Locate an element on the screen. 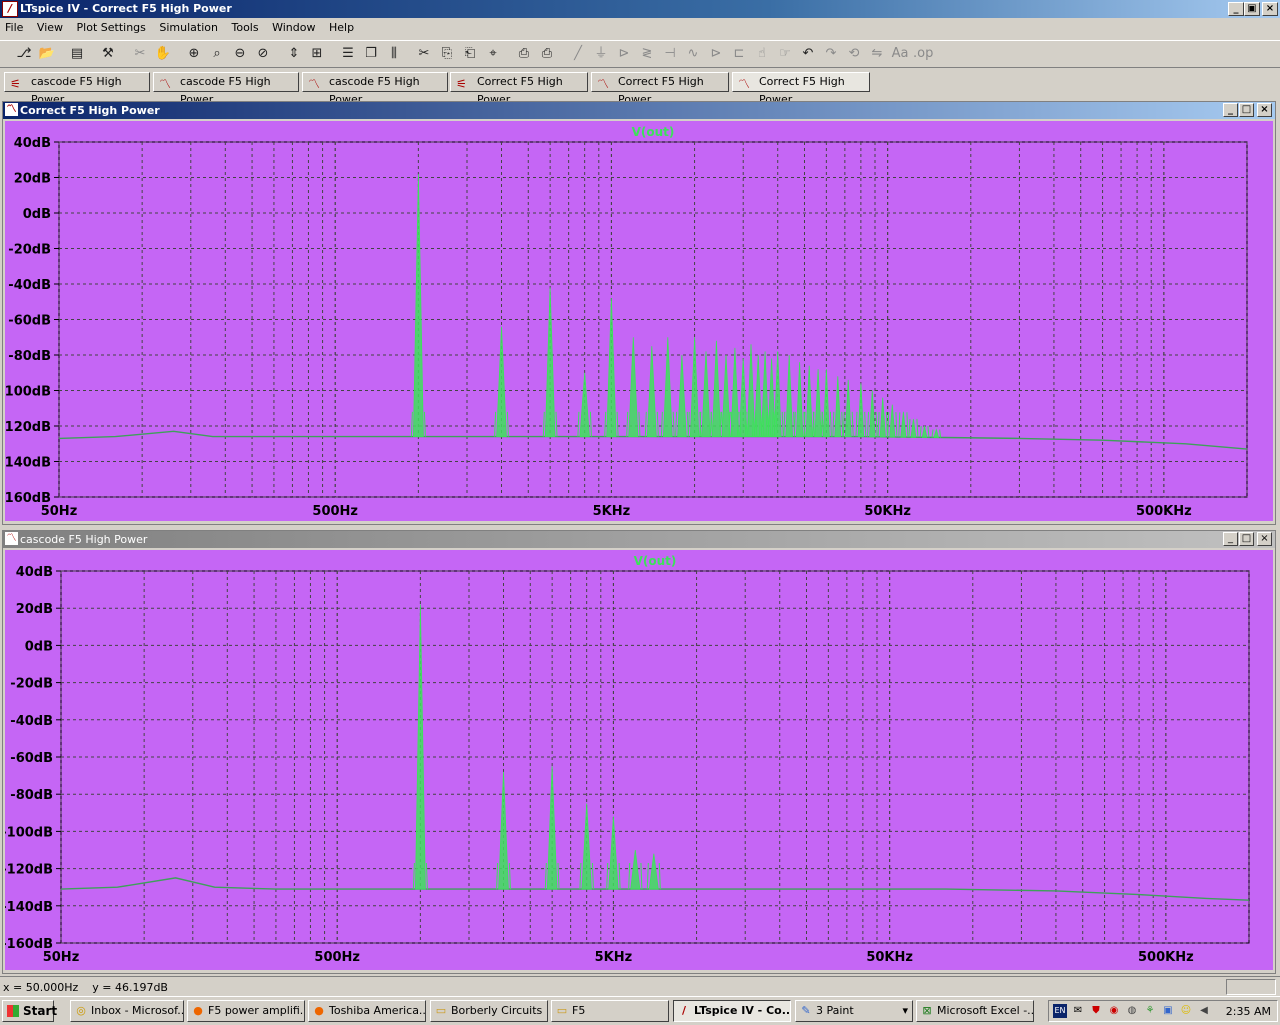  draw-wire-icon: ╱ is located at coordinates (578, 54).